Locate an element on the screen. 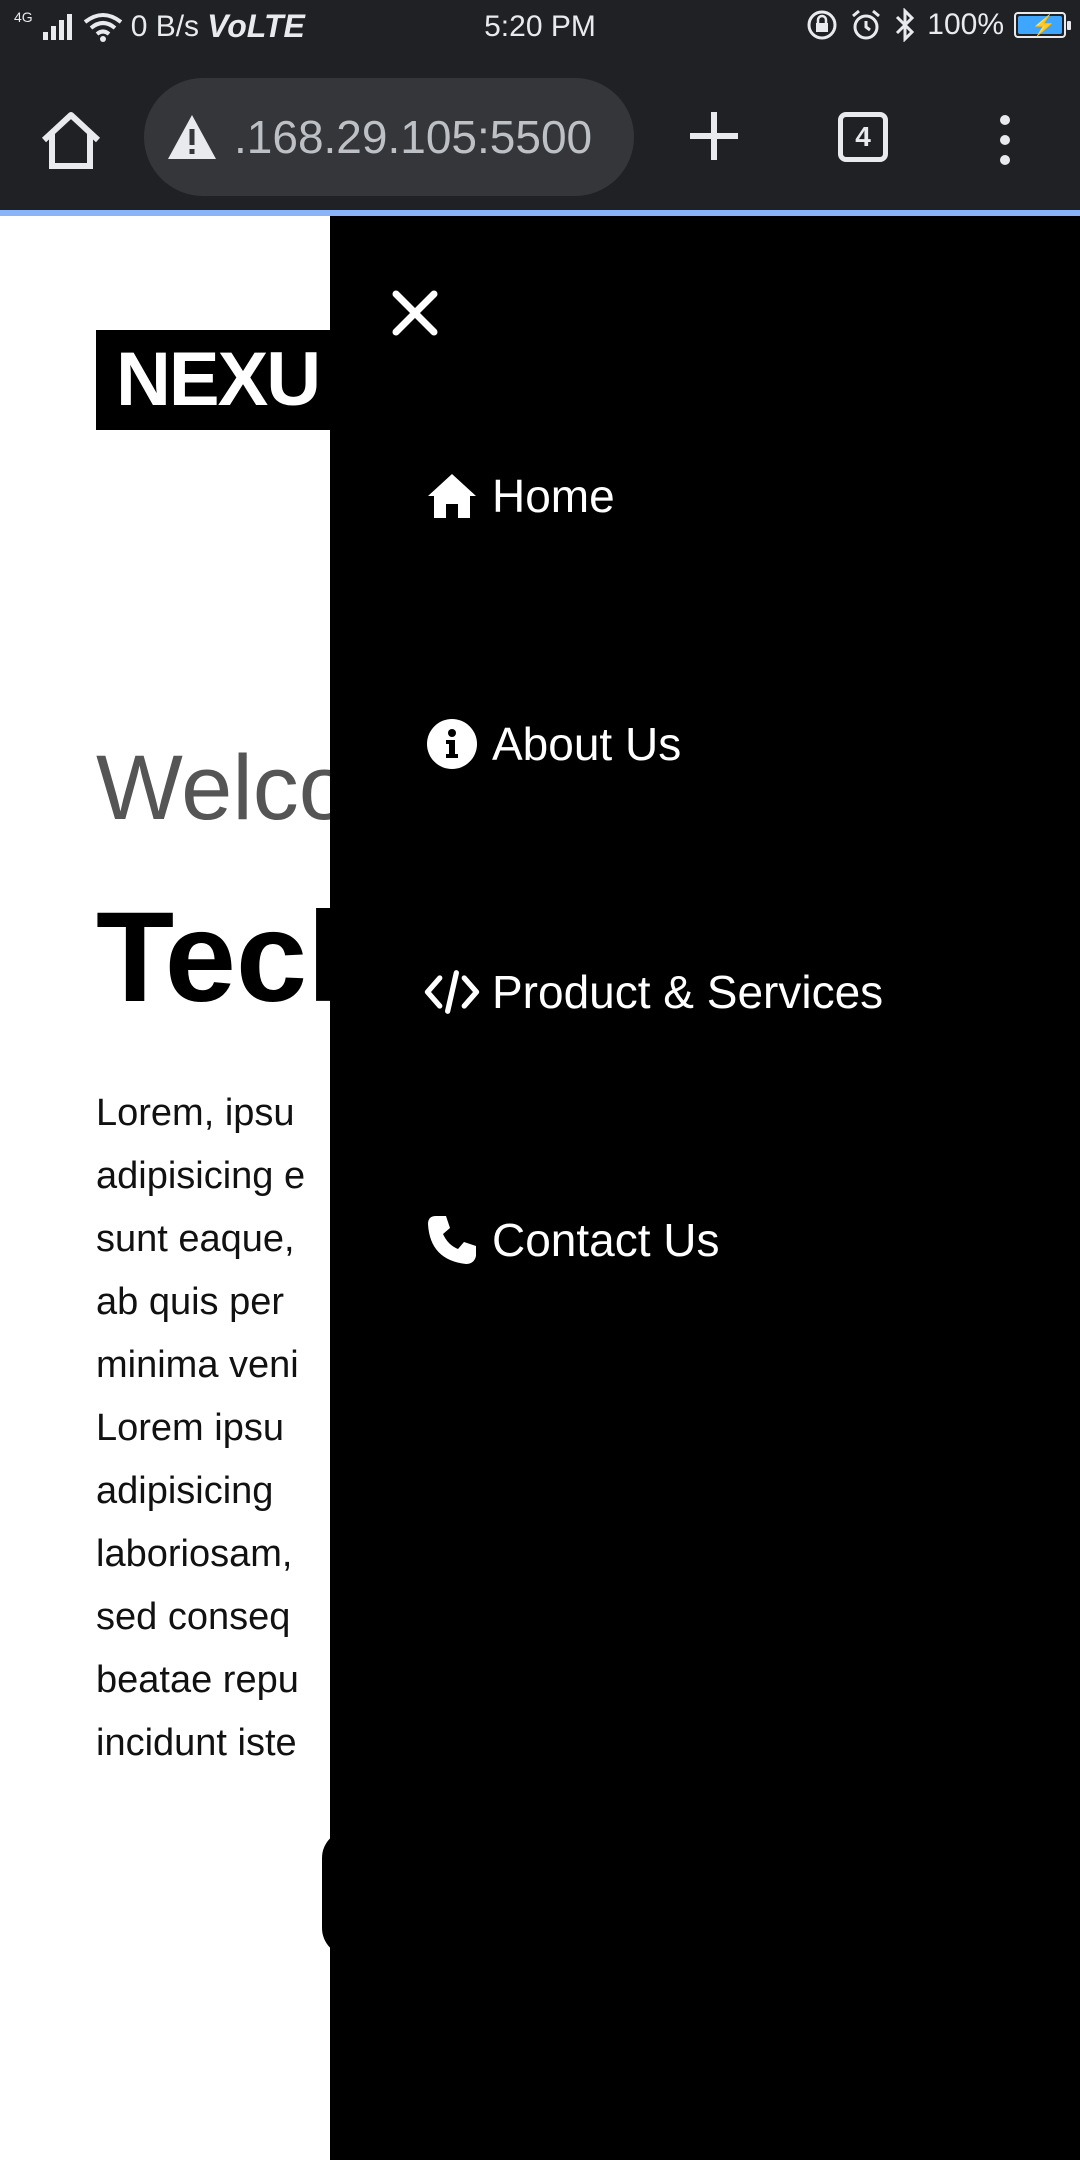  plus-icon is located at coordinates (714, 136).